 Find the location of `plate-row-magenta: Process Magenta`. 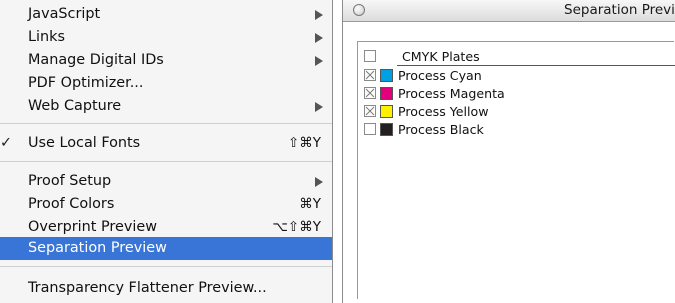

plate-row-magenta: Process Magenta is located at coordinates (516, 94).